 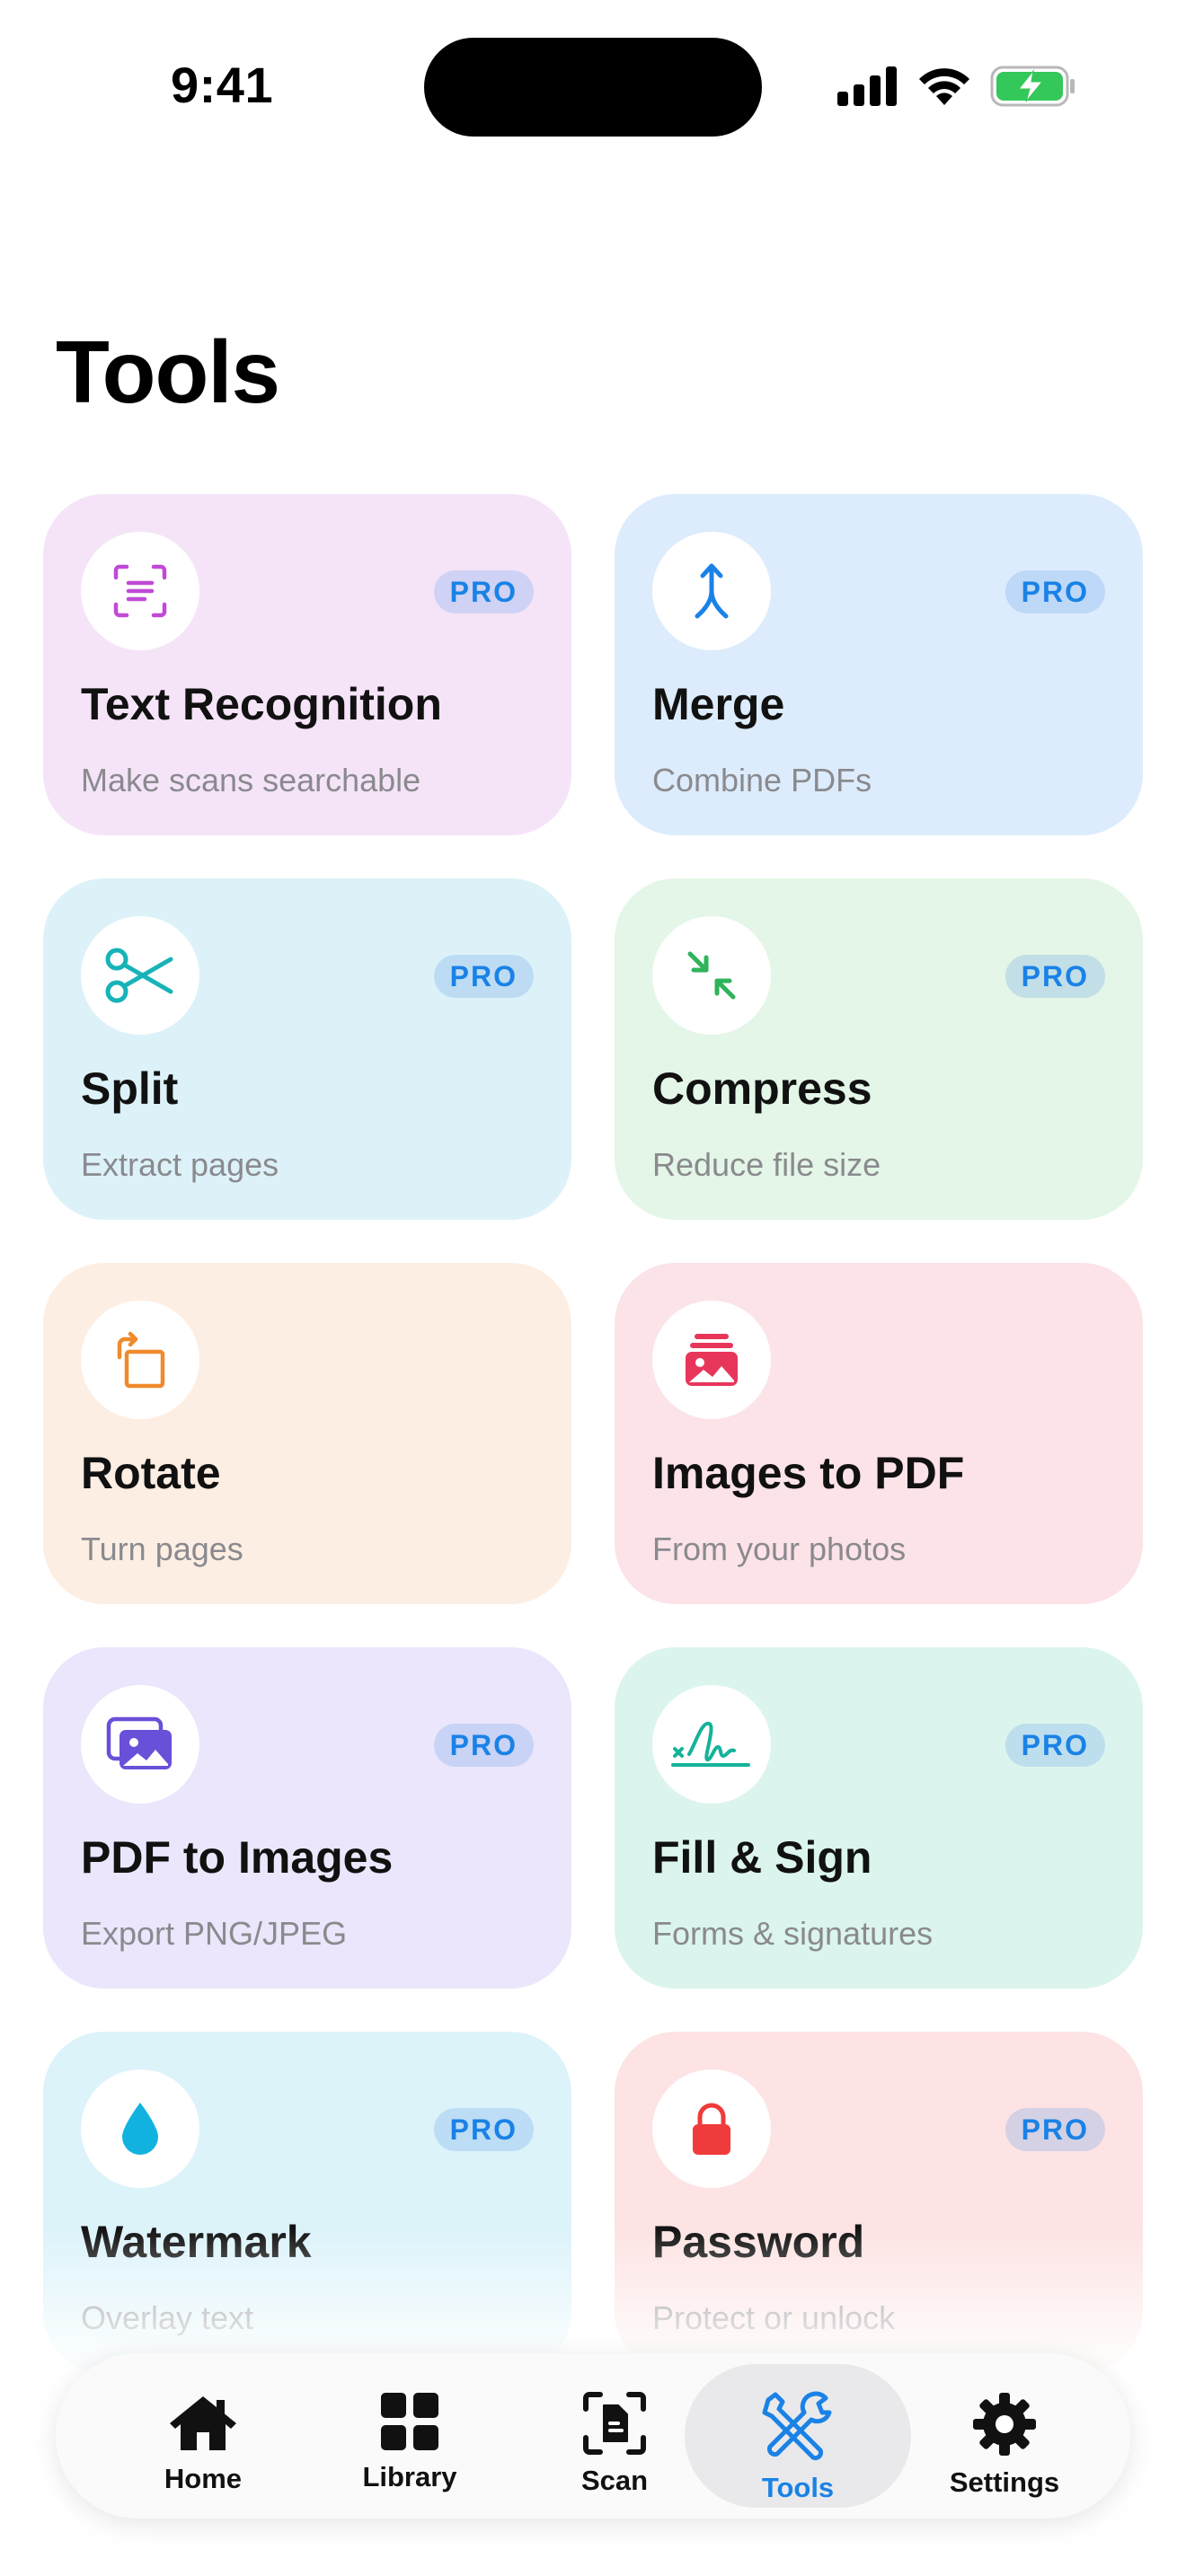 I want to click on lock-icon, so click(x=711, y=2129).